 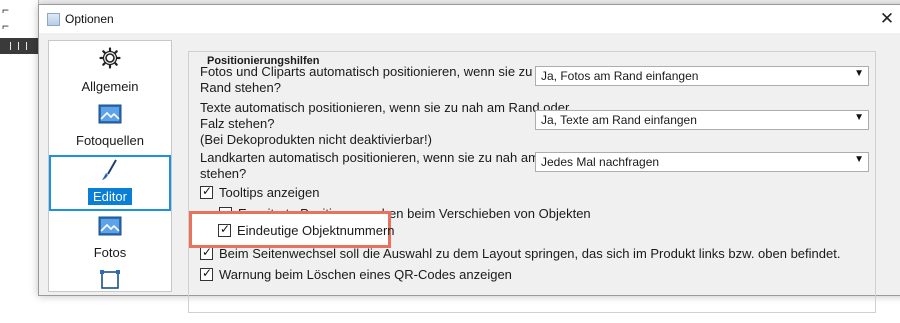 I want to click on dialog-titlebar: Optionen ✕, so click(x=469, y=19).